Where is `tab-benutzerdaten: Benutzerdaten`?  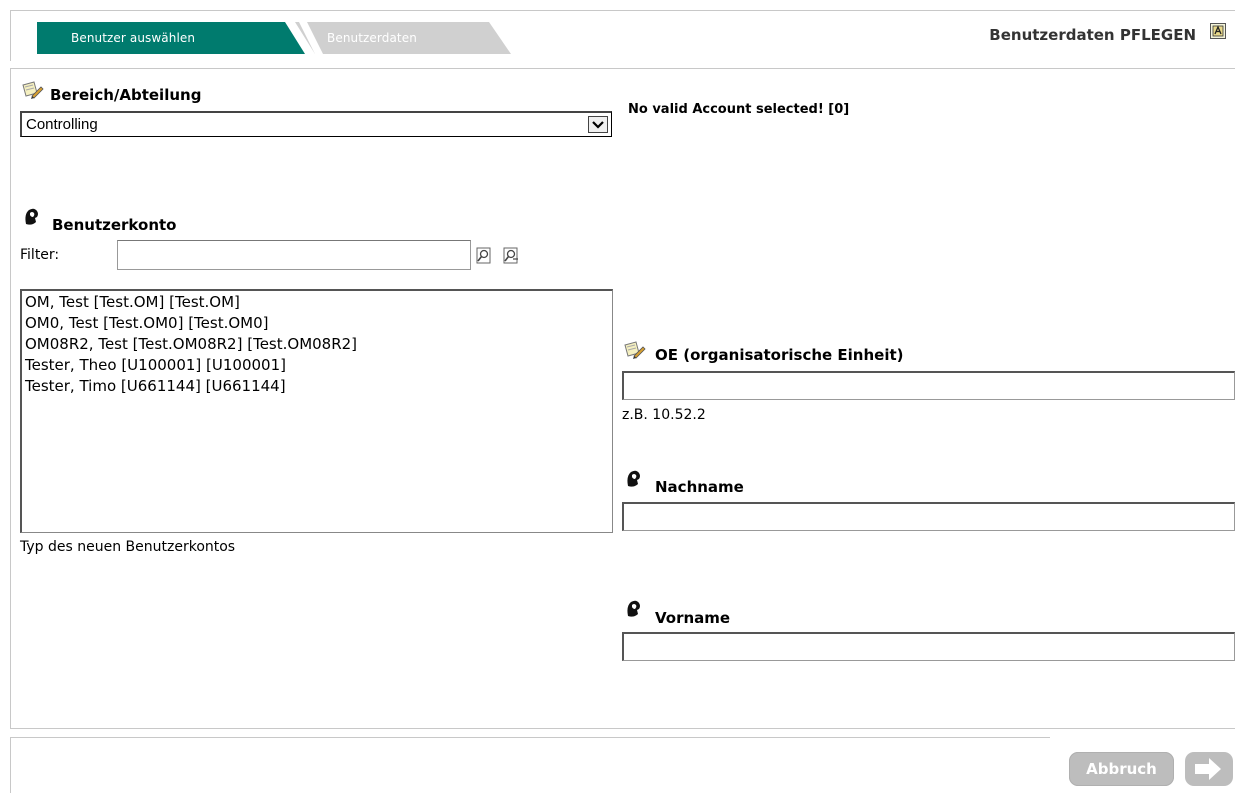
tab-benutzerdaten: Benutzerdaten is located at coordinates (372, 38).